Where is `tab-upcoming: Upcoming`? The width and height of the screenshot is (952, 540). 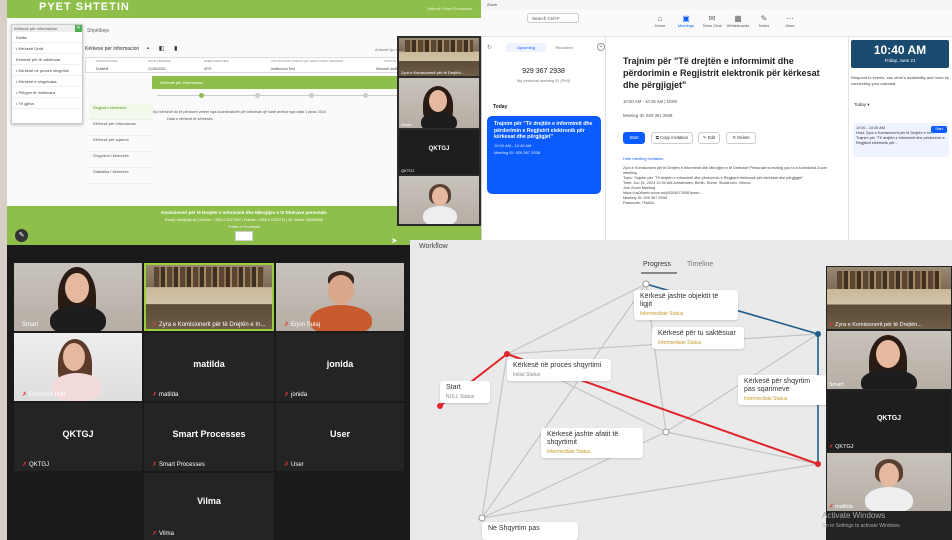 tab-upcoming: Upcoming is located at coordinates (526, 47).